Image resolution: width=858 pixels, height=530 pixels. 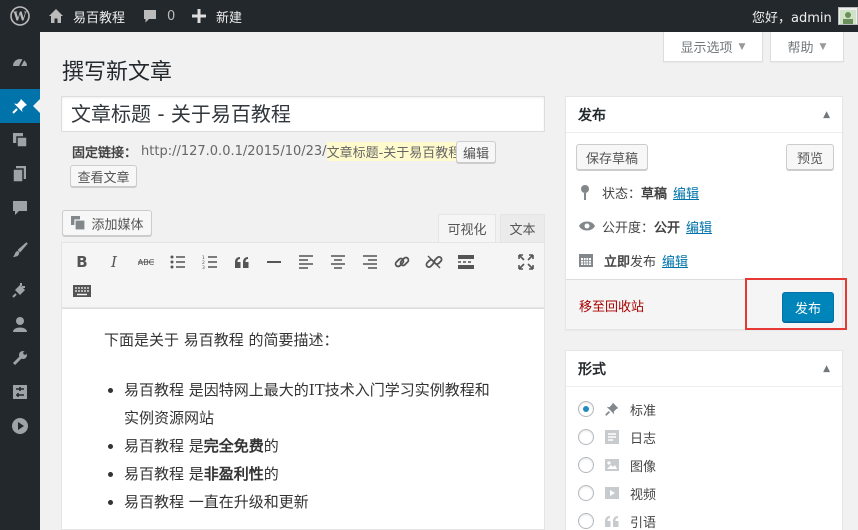 What do you see at coordinates (146, 262) in the screenshot?
I see `strikethrough-icon: ABC` at bounding box center [146, 262].